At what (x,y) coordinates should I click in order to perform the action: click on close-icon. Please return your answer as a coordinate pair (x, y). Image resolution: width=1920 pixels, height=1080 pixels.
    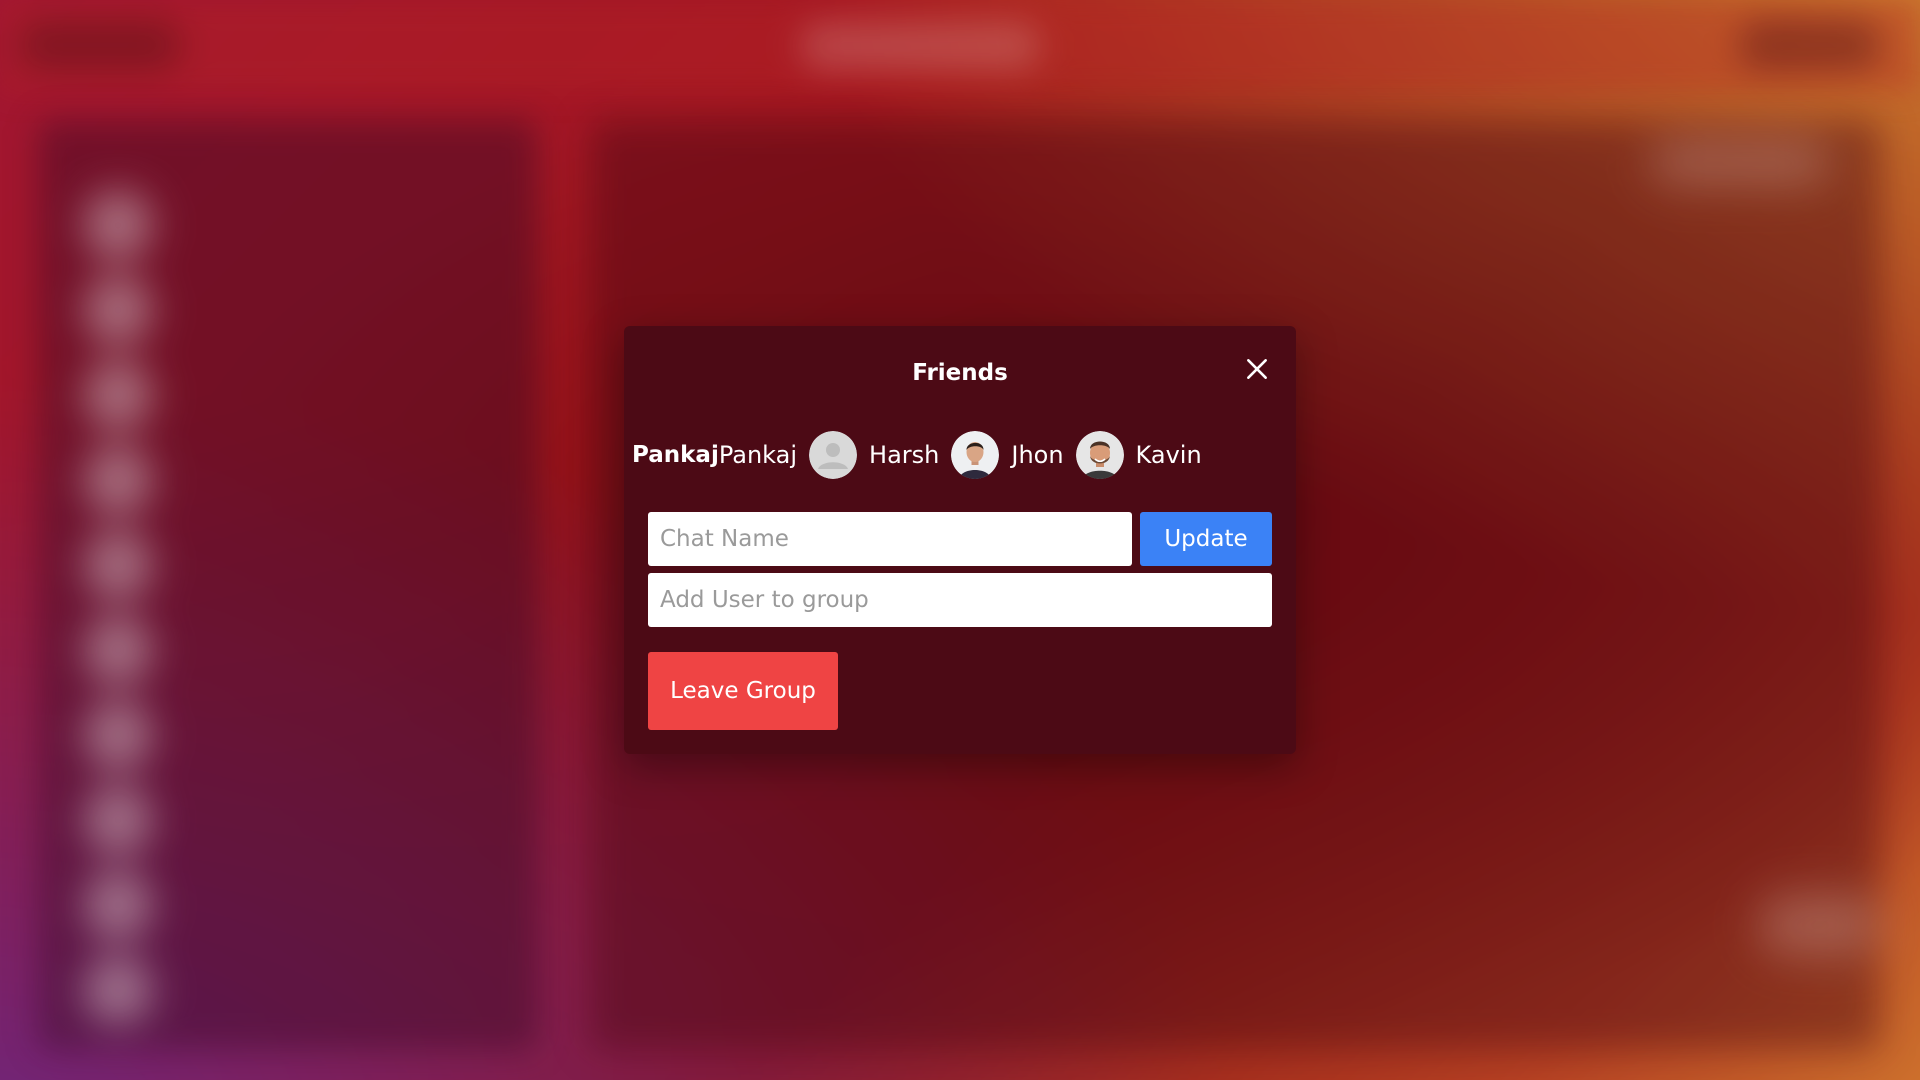
    Looking at the image, I should click on (1257, 369).